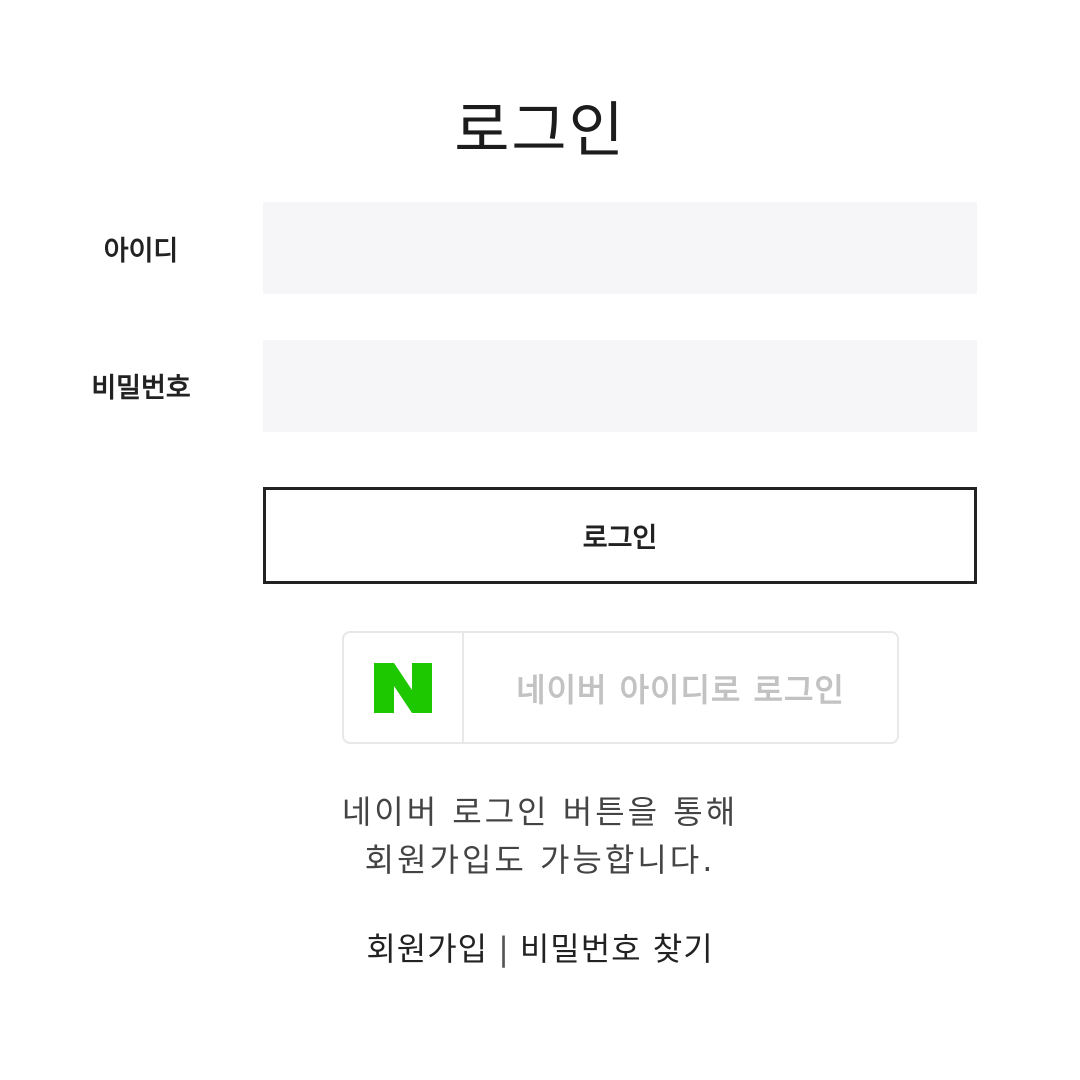 This screenshot has height=1080, width=1080. What do you see at coordinates (540, 131) in the screenshot?
I see `page-title: 로그인` at bounding box center [540, 131].